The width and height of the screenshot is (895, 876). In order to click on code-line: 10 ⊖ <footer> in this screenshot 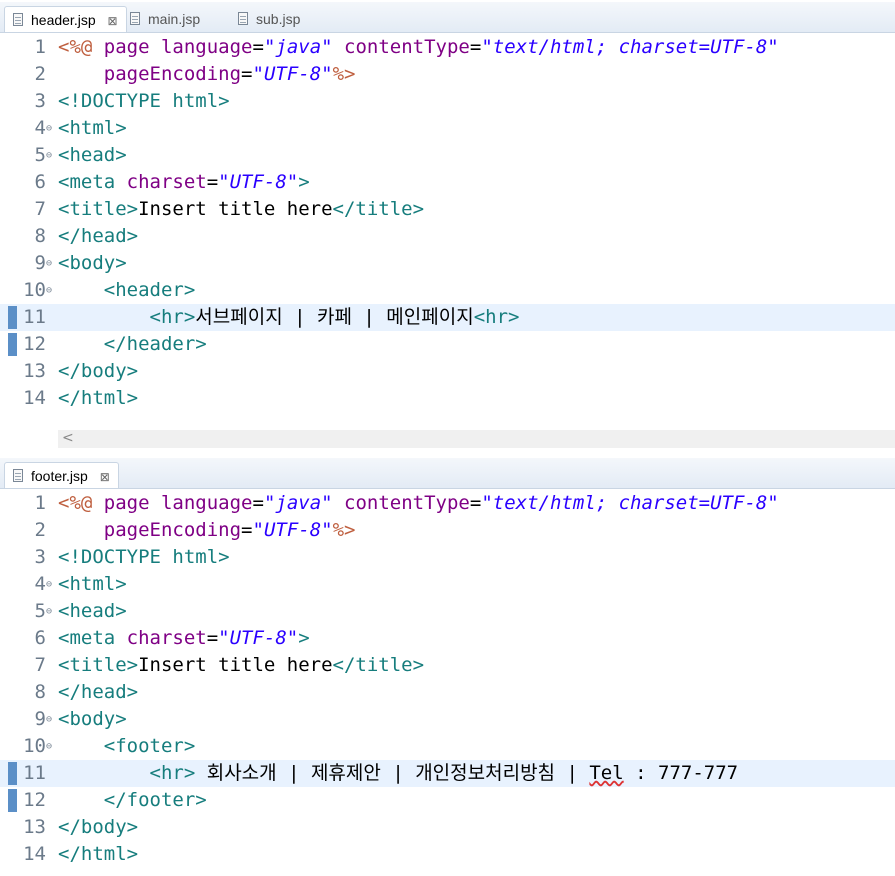, I will do `click(447, 746)`.